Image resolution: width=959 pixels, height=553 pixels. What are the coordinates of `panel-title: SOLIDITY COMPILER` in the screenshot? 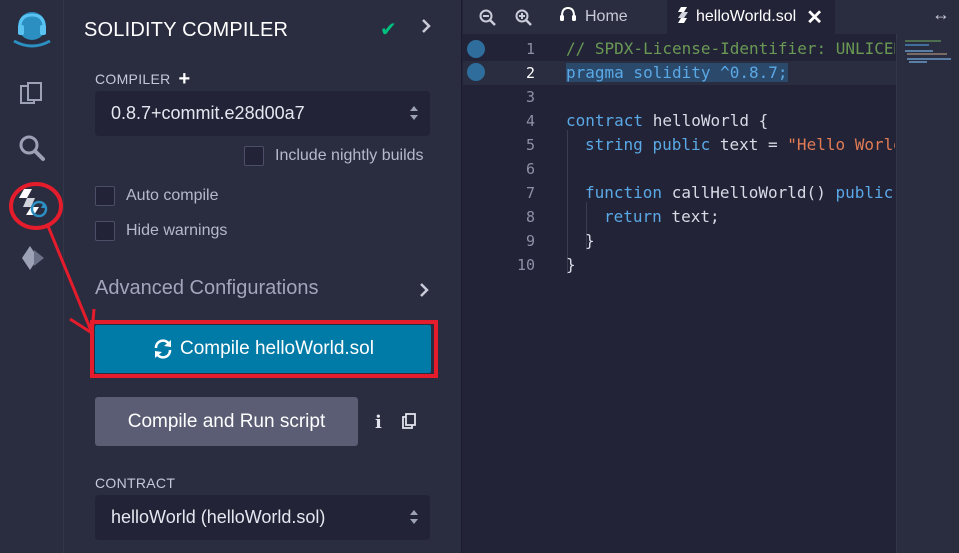 It's located at (186, 30).